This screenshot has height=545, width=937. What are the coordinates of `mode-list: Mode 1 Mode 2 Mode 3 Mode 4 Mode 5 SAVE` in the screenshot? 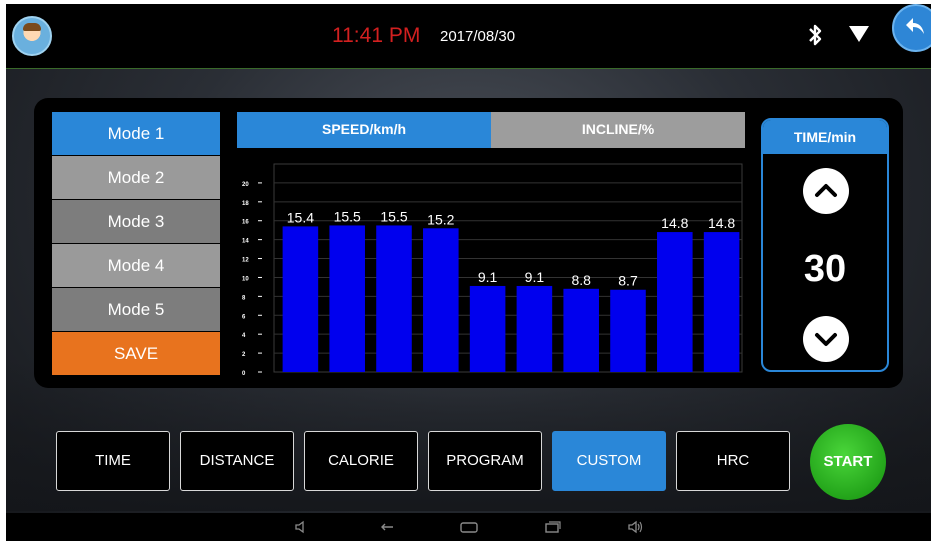 It's located at (136, 244).